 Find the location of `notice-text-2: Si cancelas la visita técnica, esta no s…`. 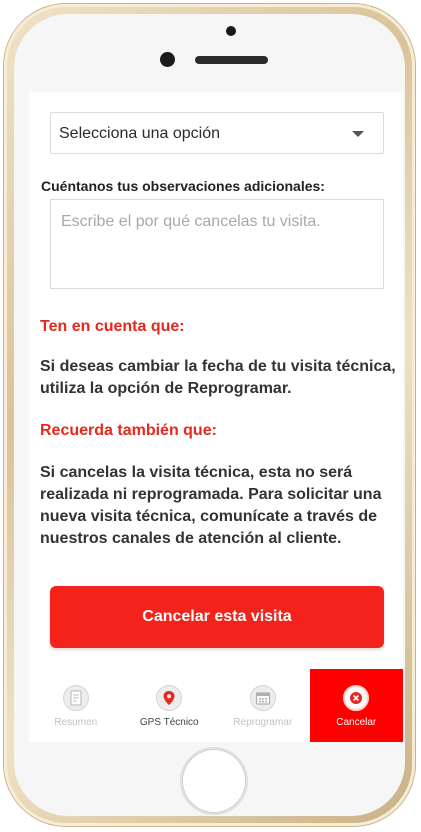

notice-text-2: Si cancelas la visita técnica, esta no s… is located at coordinates (211, 505).